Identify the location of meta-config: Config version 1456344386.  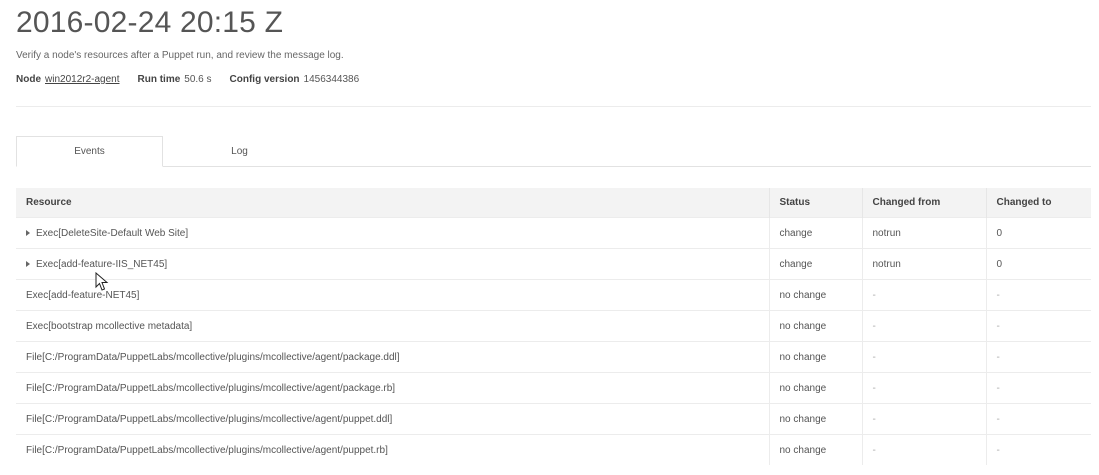
(295, 79).